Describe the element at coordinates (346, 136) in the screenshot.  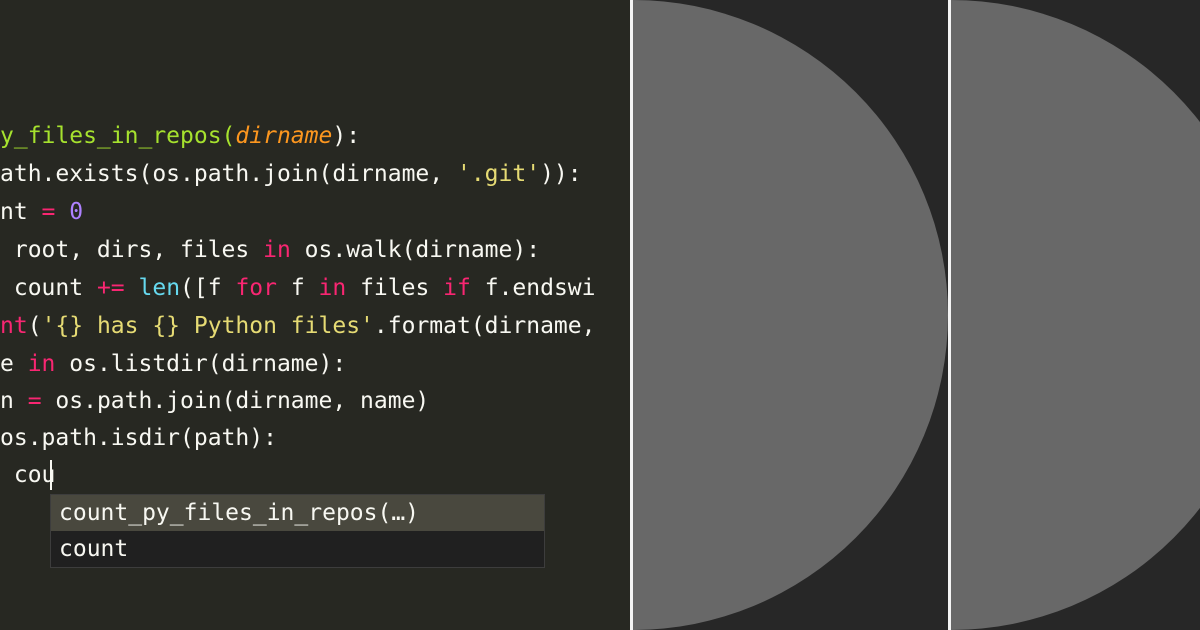
I see `code-token: ):` at that location.